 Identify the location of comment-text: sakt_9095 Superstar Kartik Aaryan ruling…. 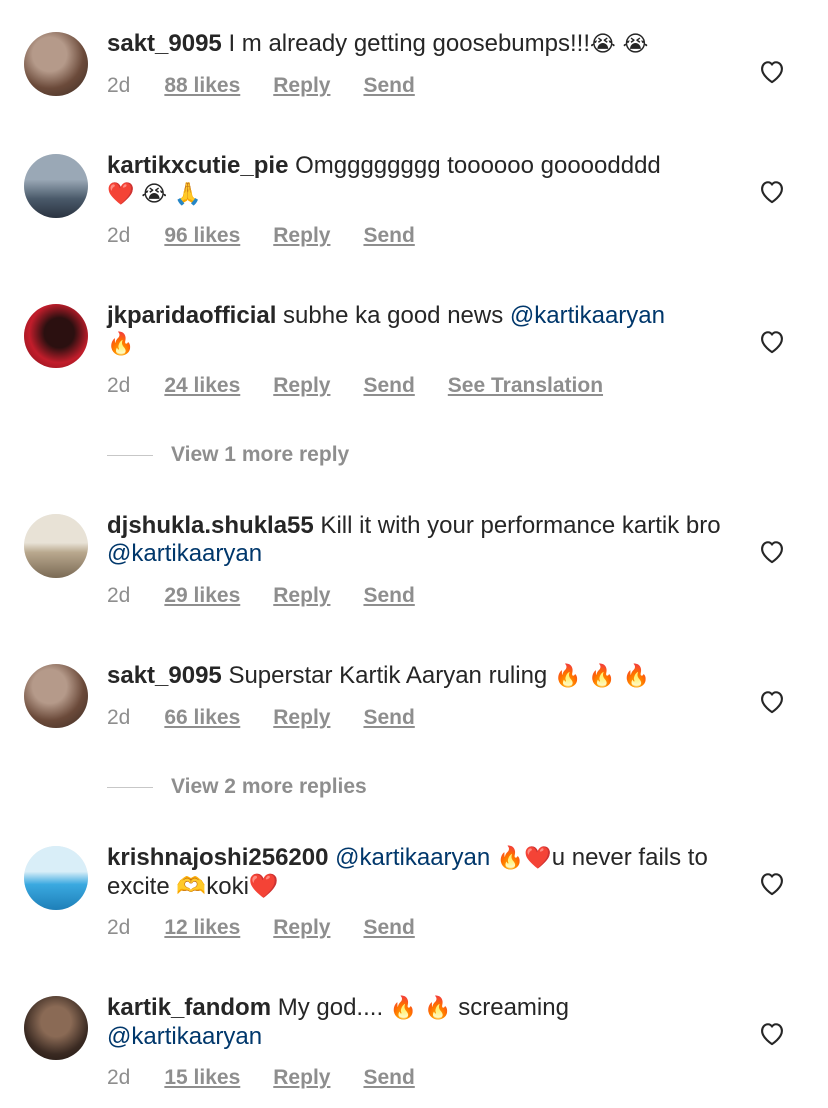
(417, 676).